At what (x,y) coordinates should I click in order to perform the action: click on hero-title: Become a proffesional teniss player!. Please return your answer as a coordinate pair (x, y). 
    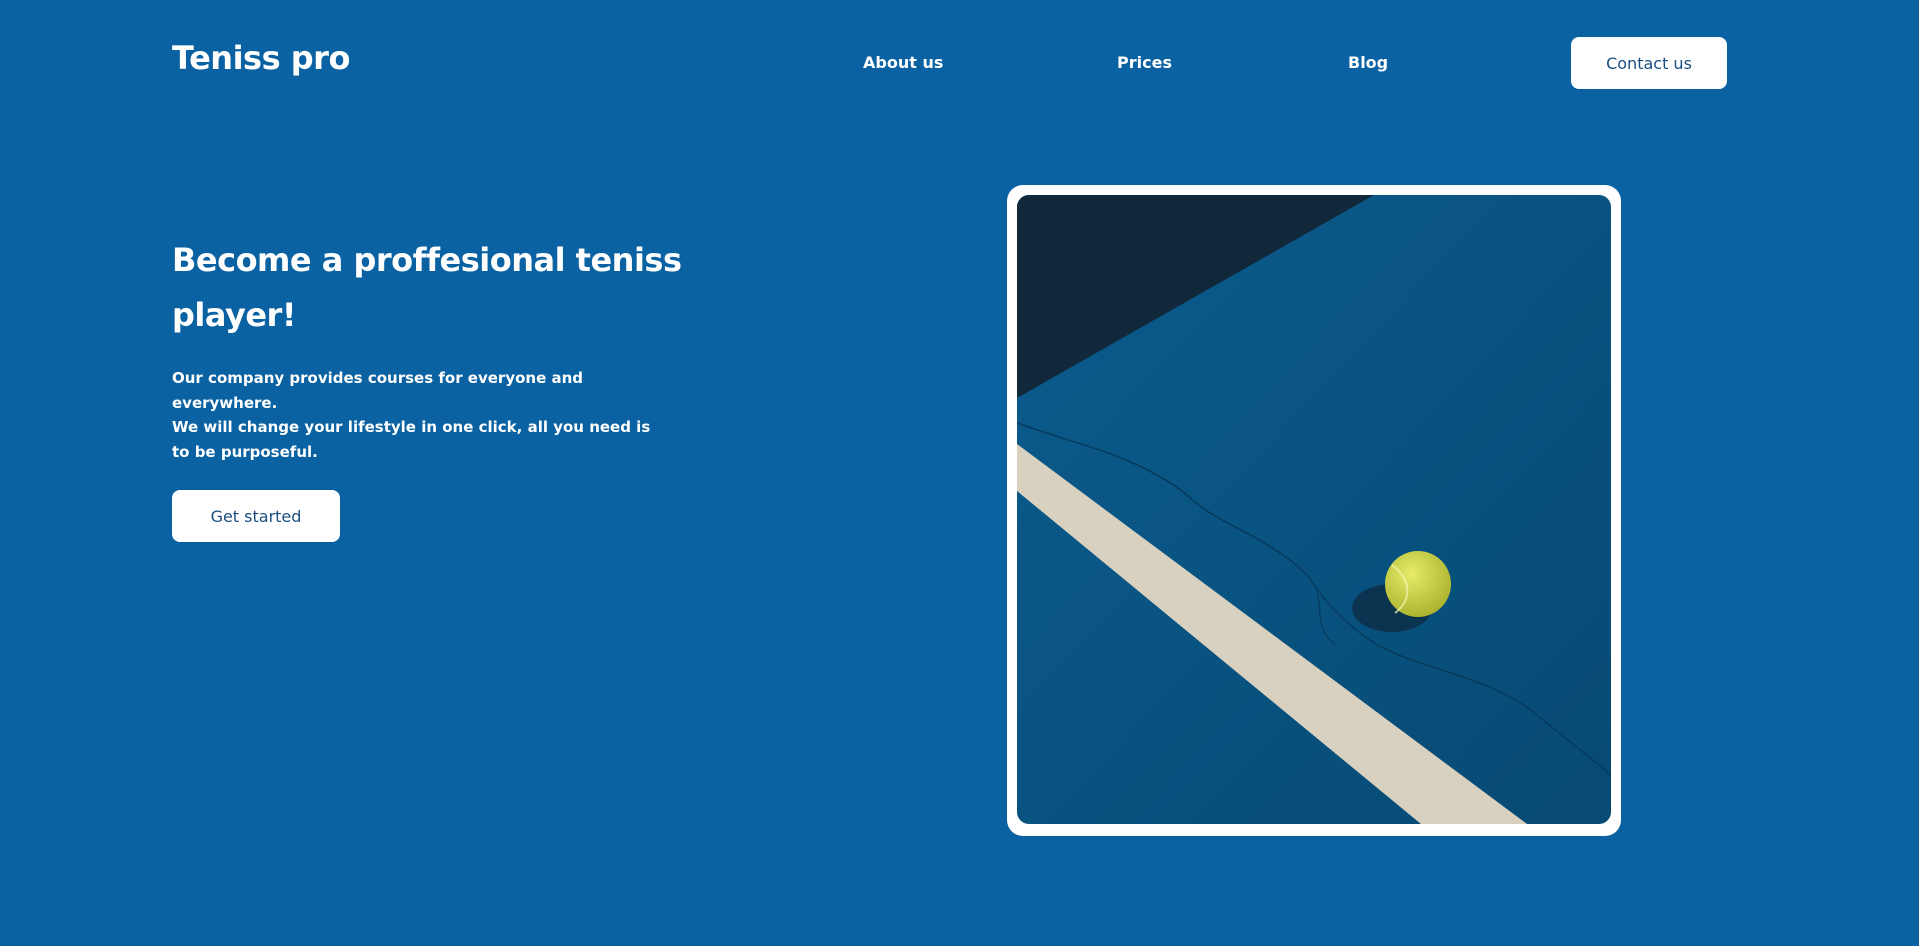
    Looking at the image, I should click on (427, 287).